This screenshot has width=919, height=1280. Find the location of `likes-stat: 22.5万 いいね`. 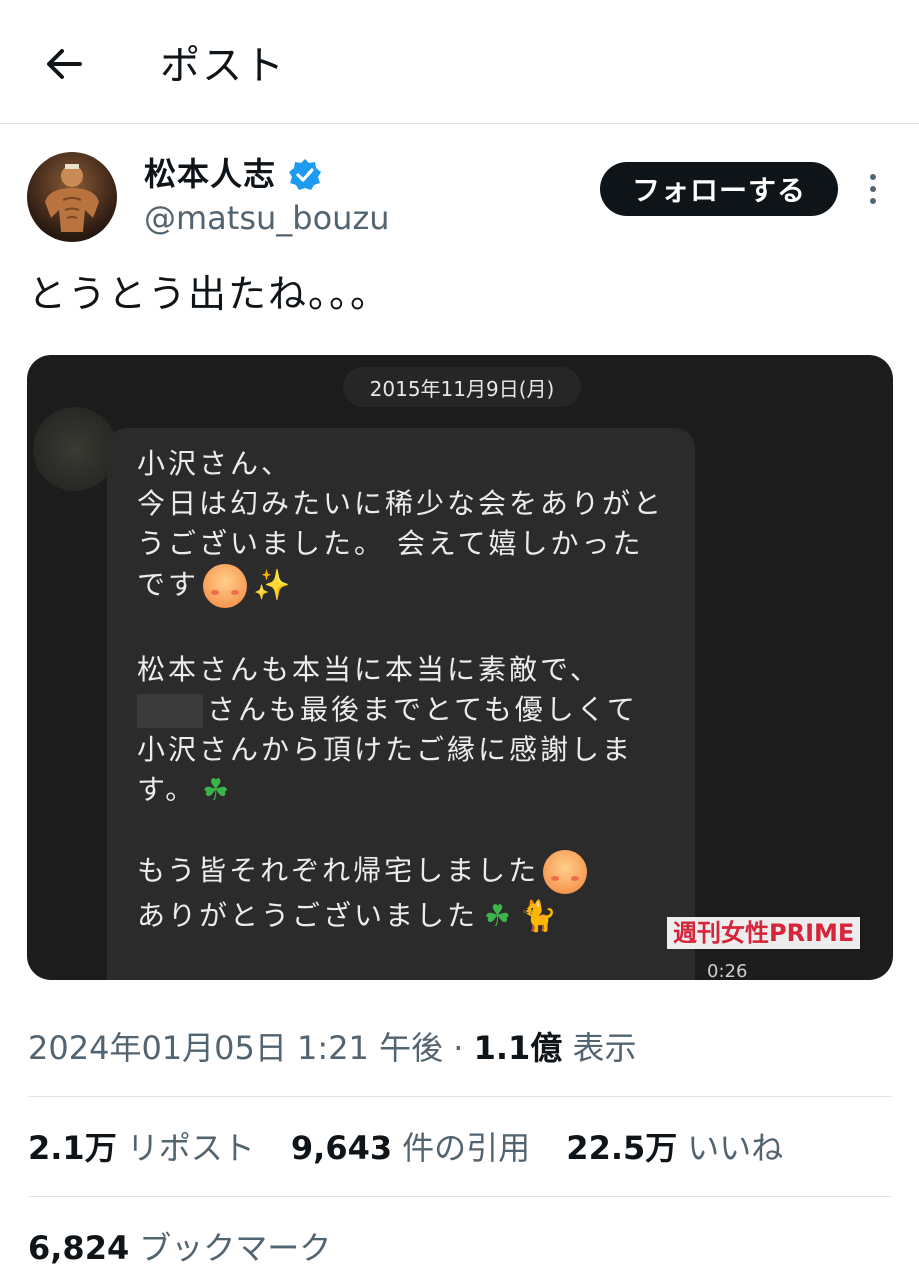

likes-stat: 22.5万 いいね is located at coordinates (674, 1148).